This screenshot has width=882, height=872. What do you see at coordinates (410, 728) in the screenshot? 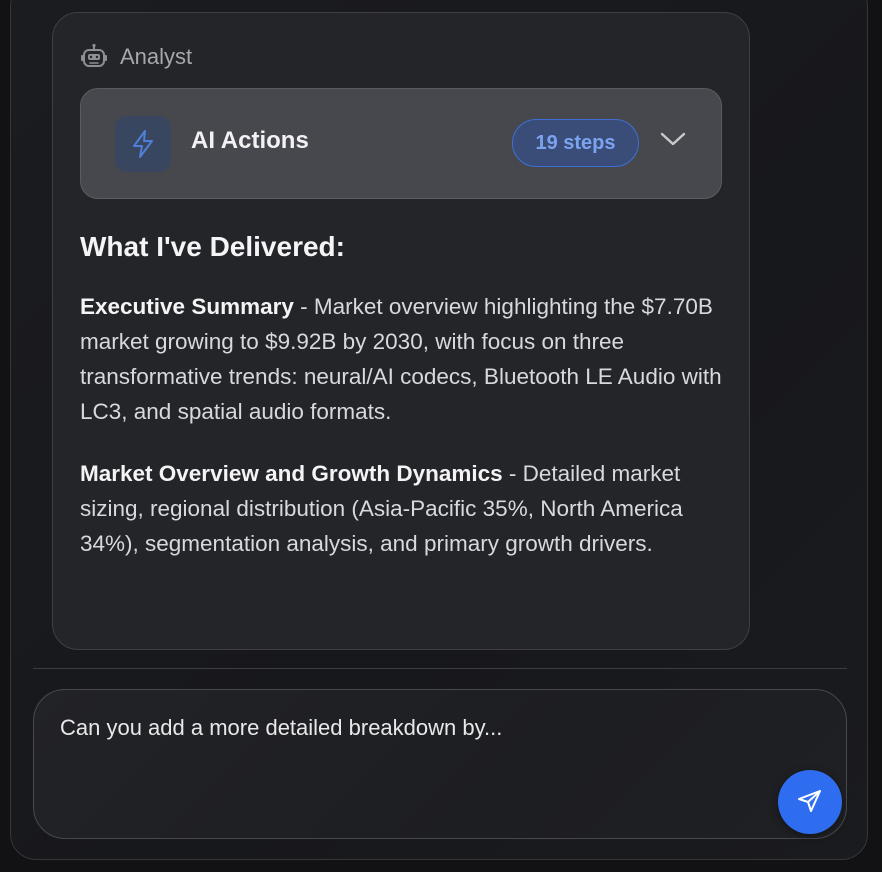
I see `message-input` at bounding box center [410, 728].